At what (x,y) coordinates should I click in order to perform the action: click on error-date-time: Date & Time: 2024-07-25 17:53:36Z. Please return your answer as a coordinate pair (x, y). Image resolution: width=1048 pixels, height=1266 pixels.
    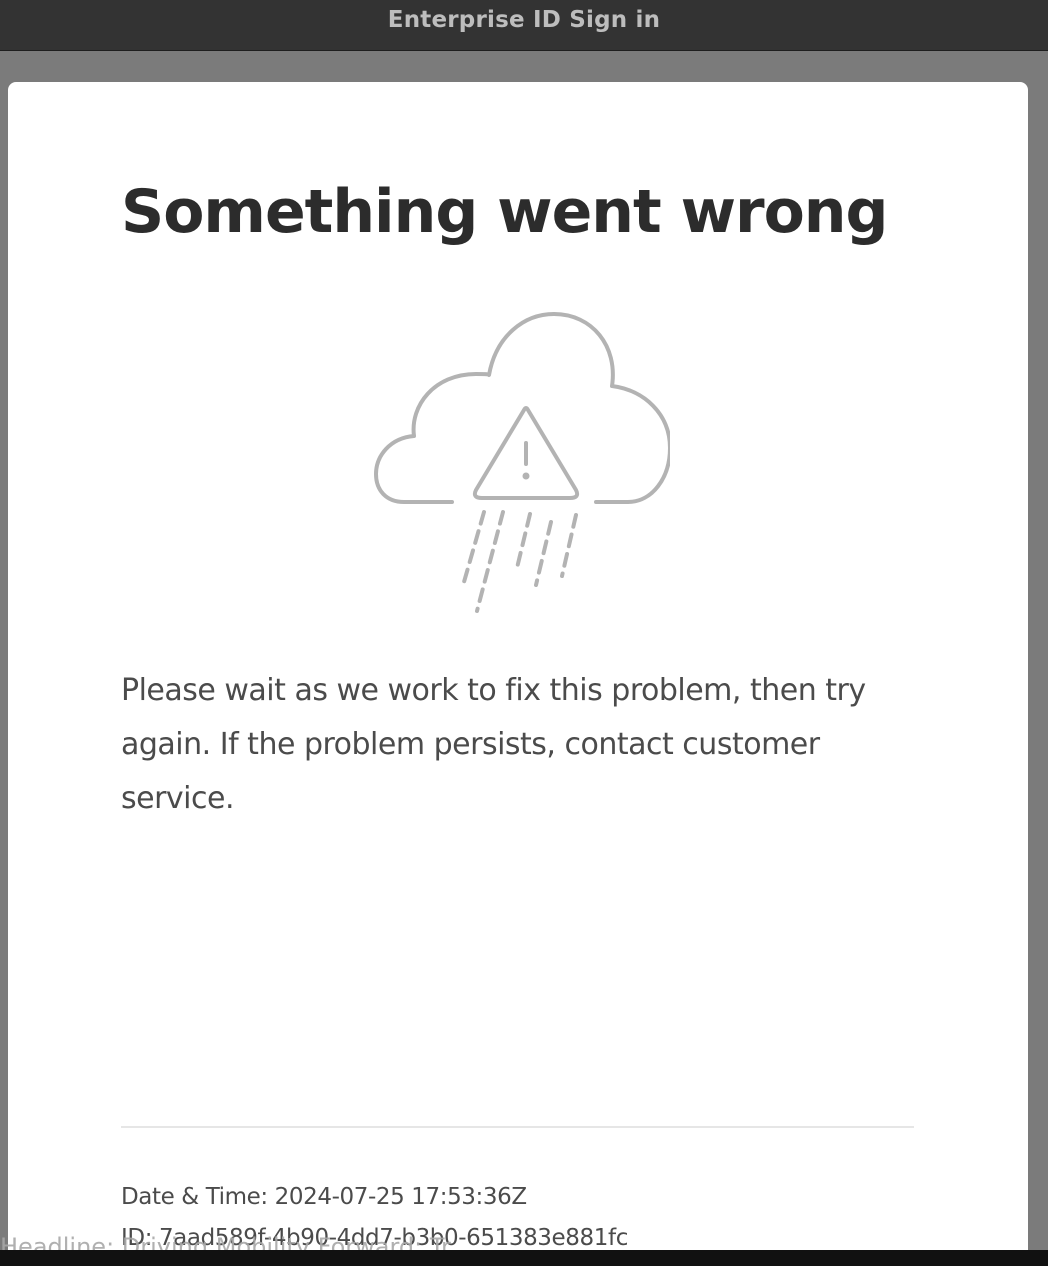
    Looking at the image, I should click on (324, 1197).